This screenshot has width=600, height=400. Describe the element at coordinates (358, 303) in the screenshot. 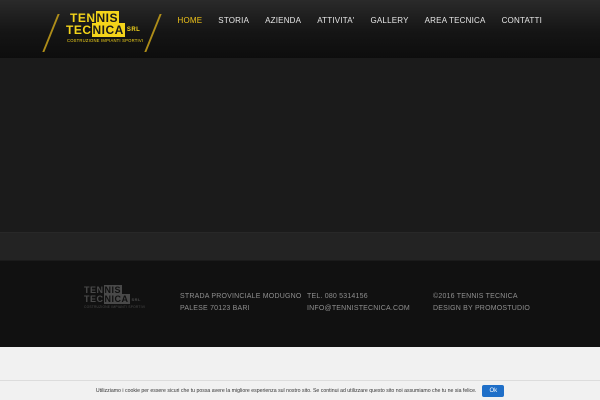

I see `footer-contacts: TEL. 080 5314156 INFO@TENNISTECNICA.COM` at that location.